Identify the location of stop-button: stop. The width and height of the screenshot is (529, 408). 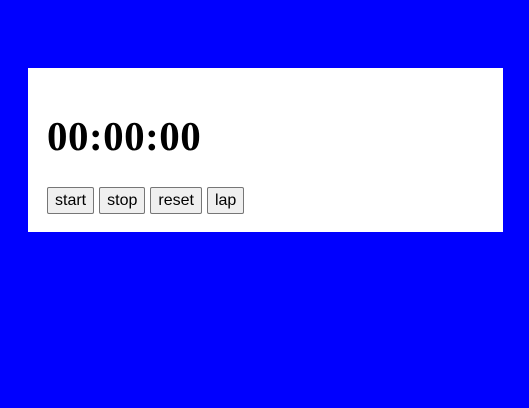
(122, 200).